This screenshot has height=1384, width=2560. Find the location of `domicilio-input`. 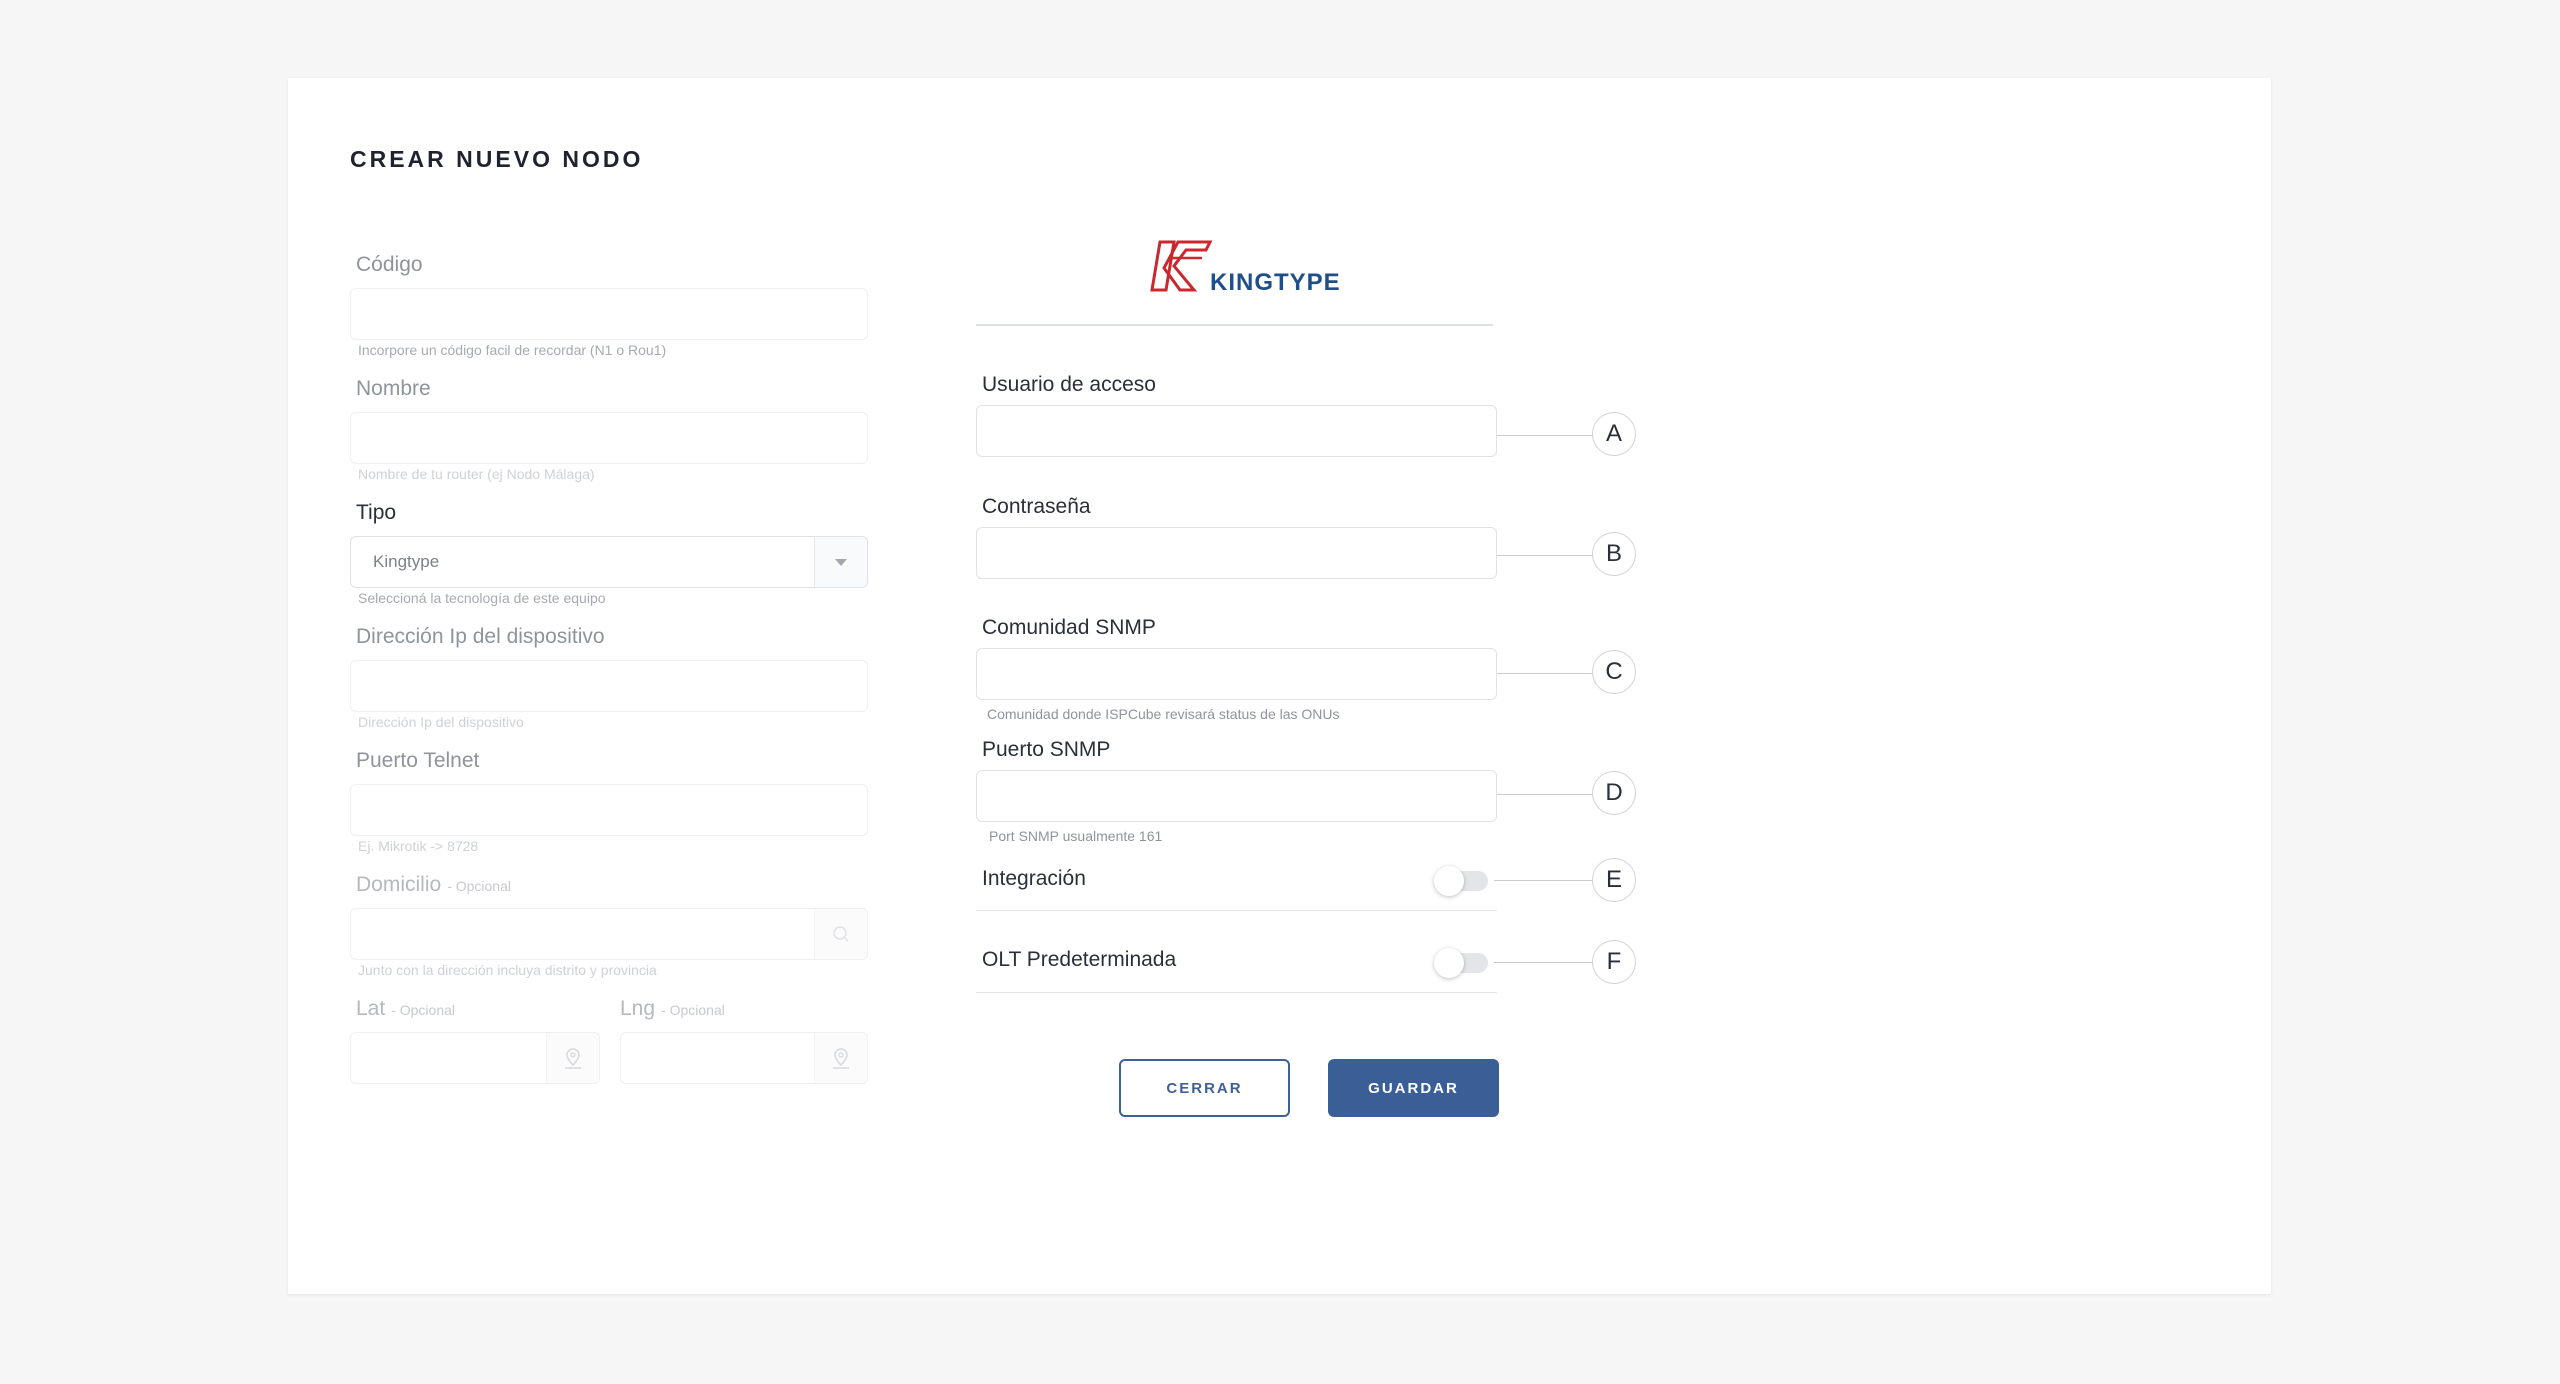

domicilio-input is located at coordinates (609, 934).